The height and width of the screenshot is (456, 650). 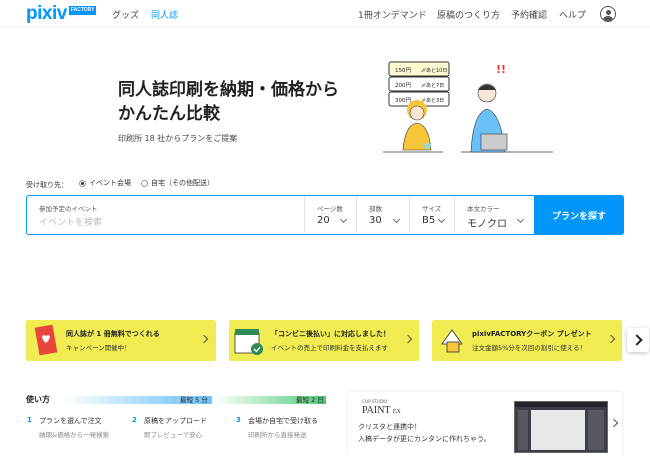 I want to click on nav-goods: グッズ, so click(x=125, y=14).